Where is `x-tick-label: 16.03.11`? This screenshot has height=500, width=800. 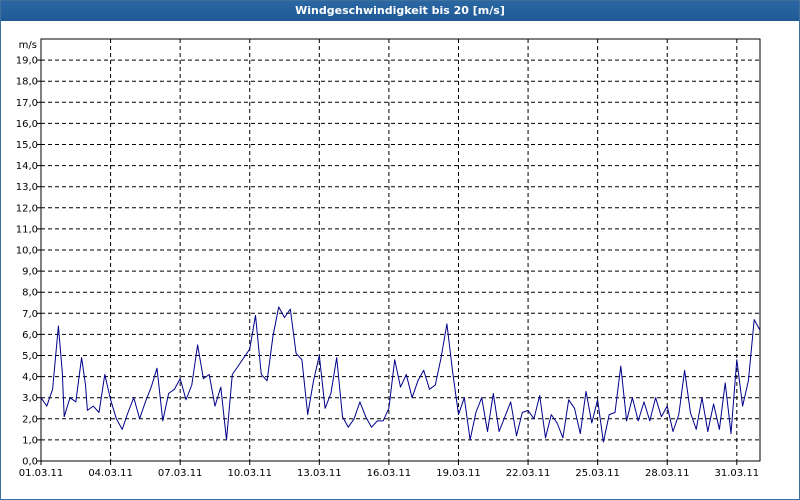
x-tick-label: 16.03.11 is located at coordinates (389, 473).